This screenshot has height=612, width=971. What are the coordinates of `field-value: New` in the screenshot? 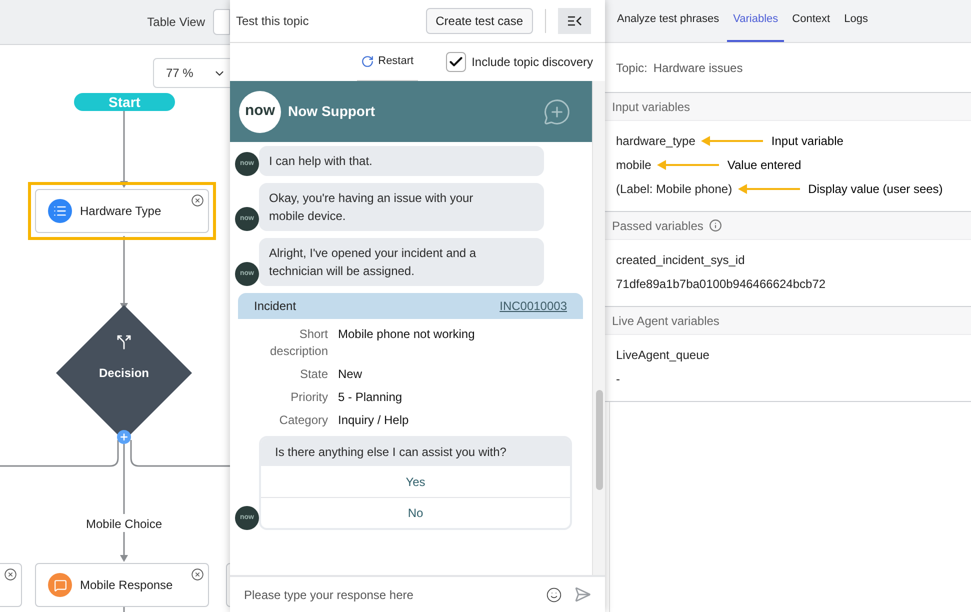 It's located at (350, 374).